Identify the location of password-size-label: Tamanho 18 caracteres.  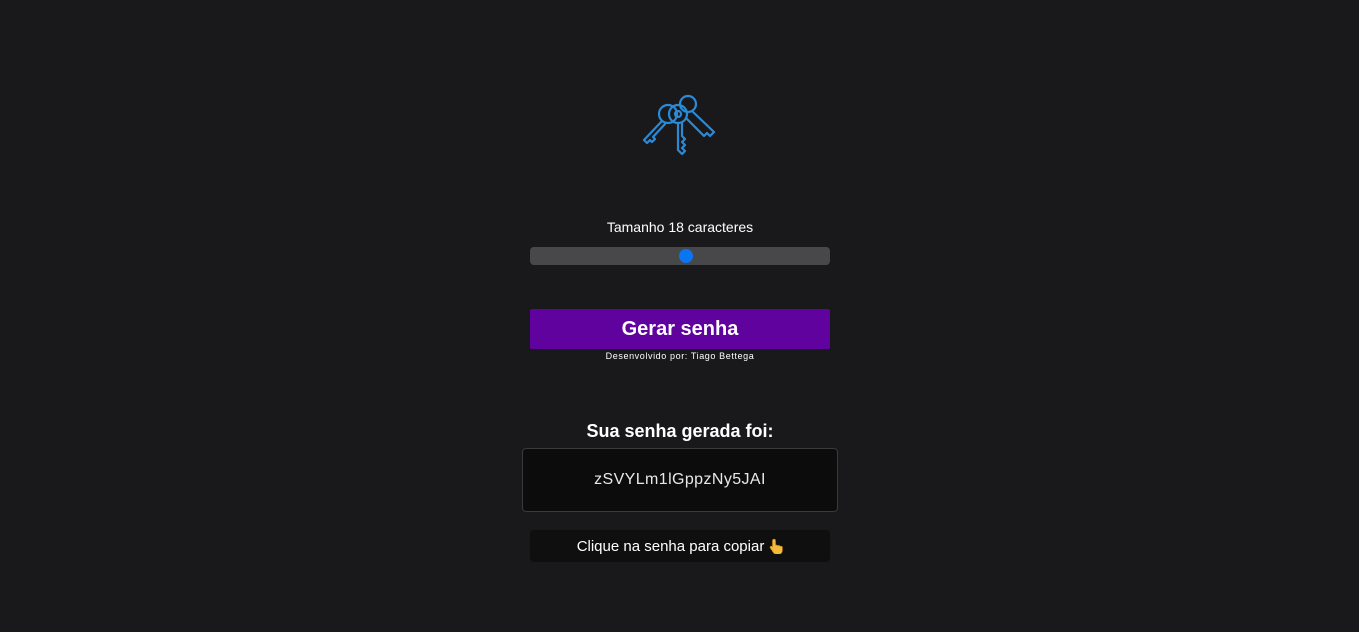
(680, 227).